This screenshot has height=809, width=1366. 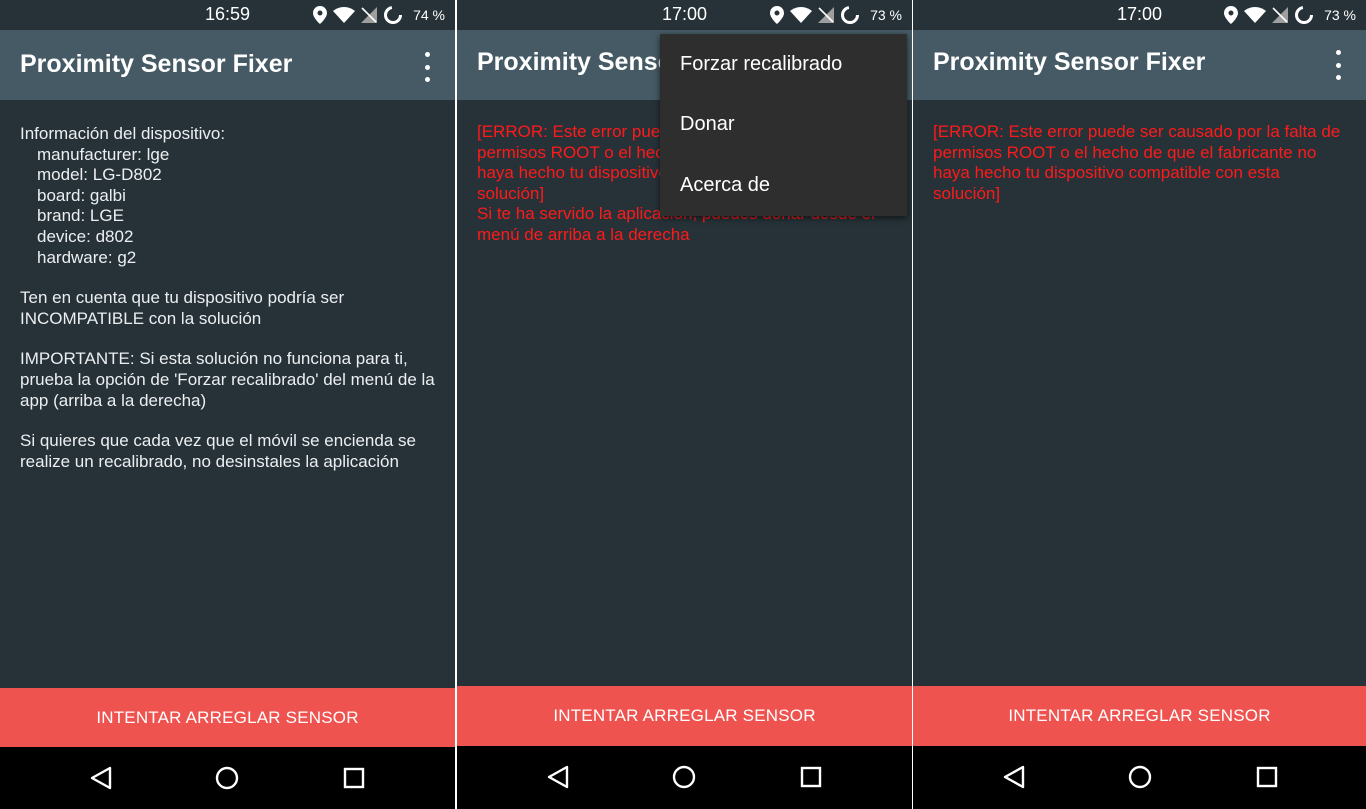 What do you see at coordinates (80, 216) in the screenshot?
I see `device-info-brand: brand: LGE` at bounding box center [80, 216].